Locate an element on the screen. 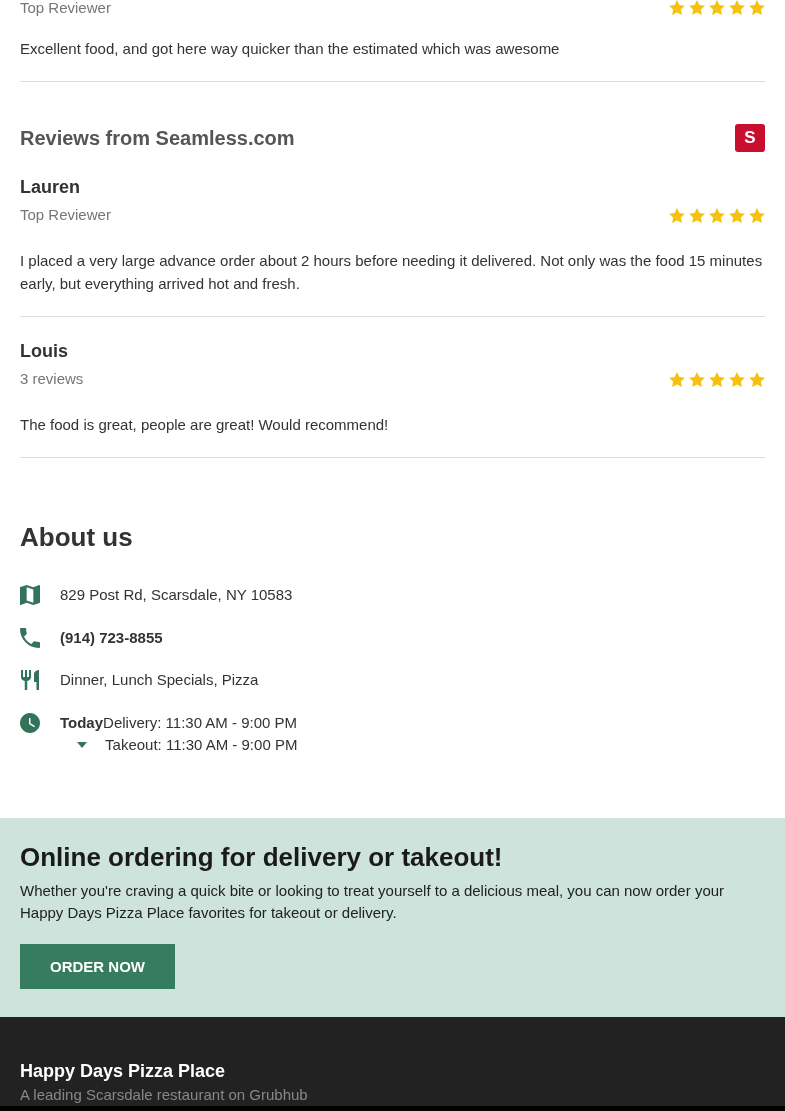 The image size is (785, 1111). day-label: Today is located at coordinates (82, 722).